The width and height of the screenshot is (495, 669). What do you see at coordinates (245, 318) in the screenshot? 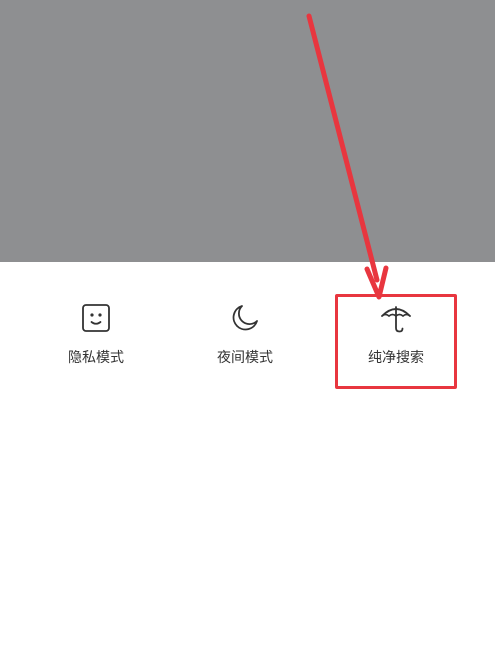
I see `moon-icon` at bounding box center [245, 318].